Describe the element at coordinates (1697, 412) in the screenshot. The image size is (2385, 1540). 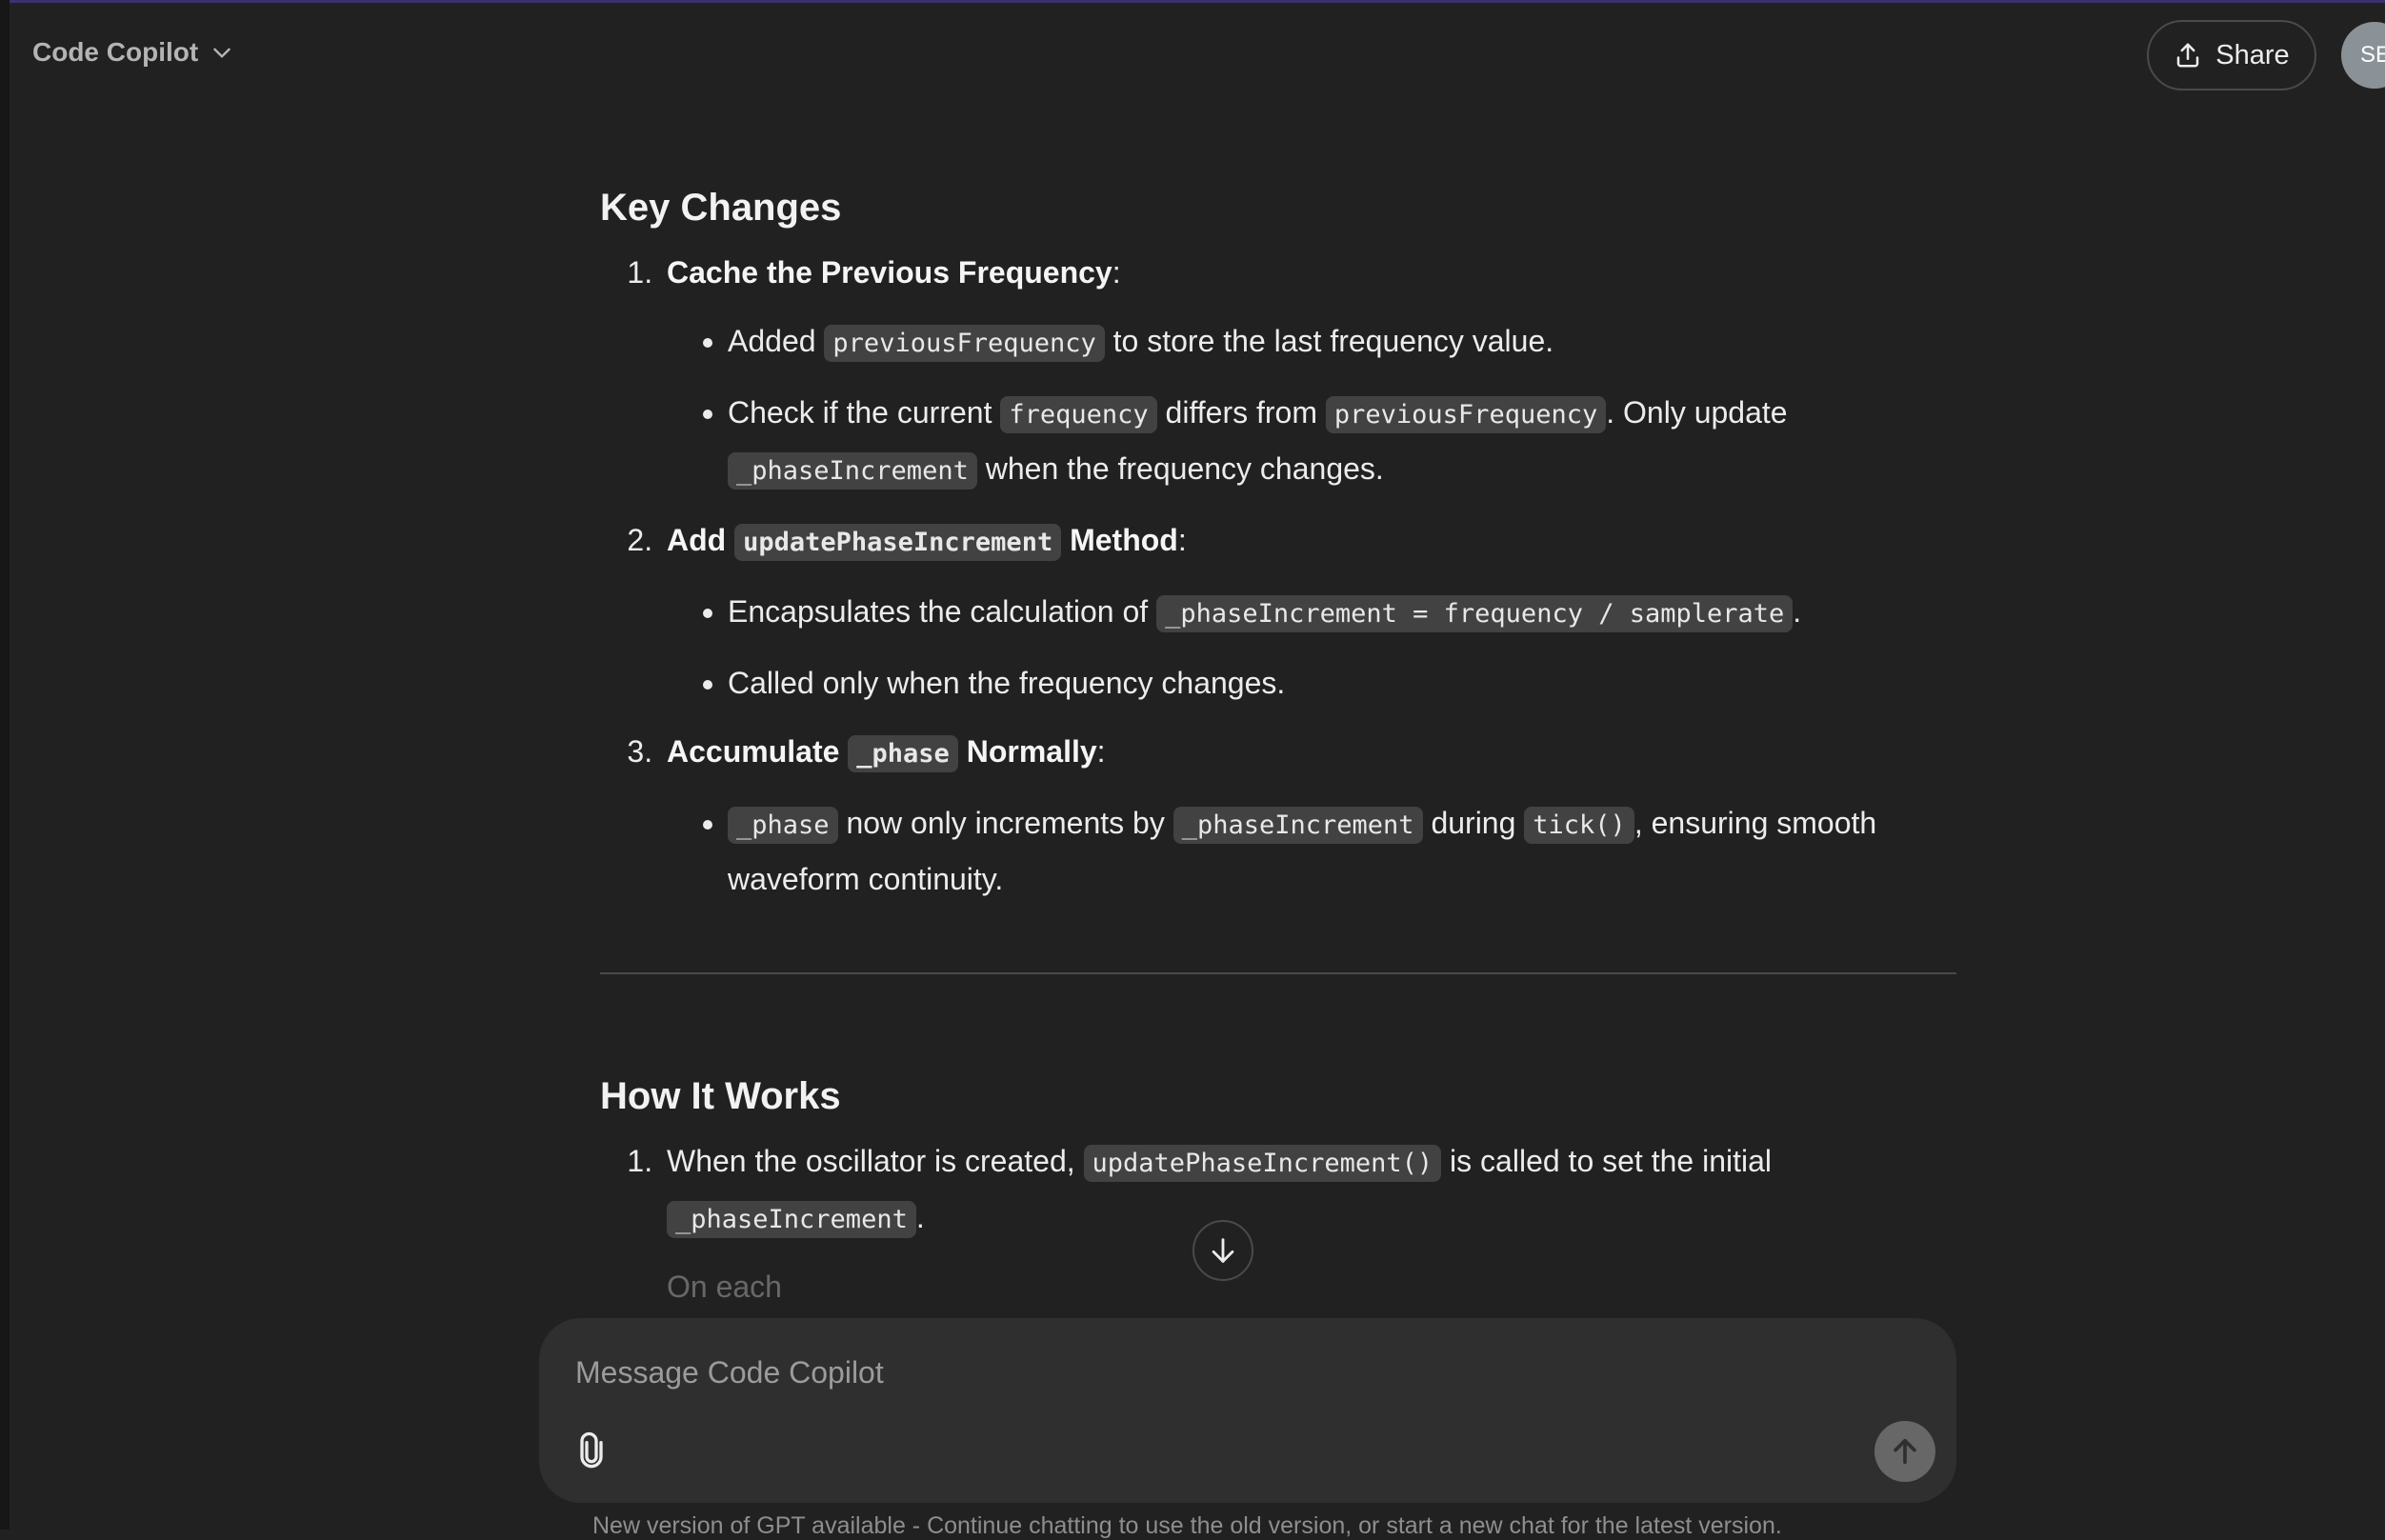
I see `text: . Only update` at that location.